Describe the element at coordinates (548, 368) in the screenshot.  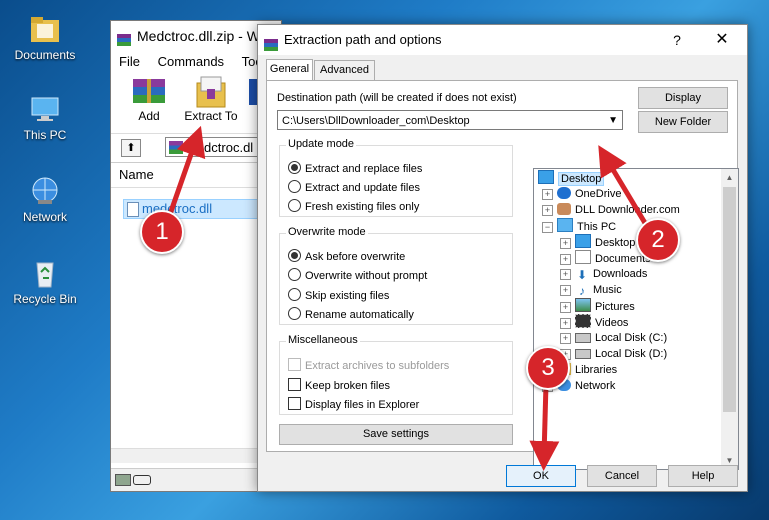
I see `step-marker-3: 3` at that location.